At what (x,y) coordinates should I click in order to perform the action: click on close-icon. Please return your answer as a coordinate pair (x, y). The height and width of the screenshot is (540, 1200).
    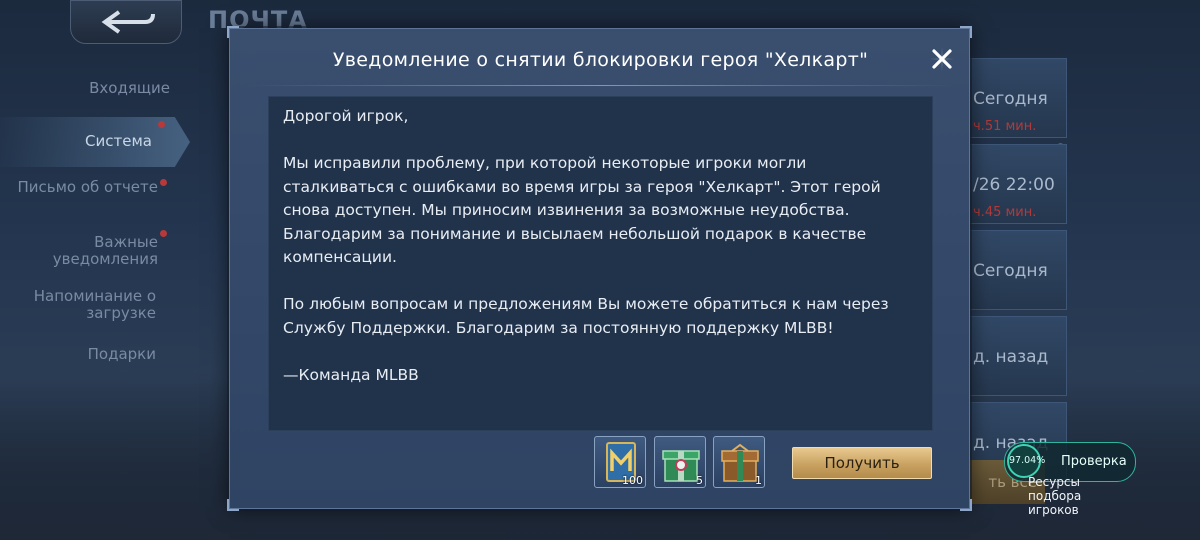
    Looking at the image, I should click on (942, 59).